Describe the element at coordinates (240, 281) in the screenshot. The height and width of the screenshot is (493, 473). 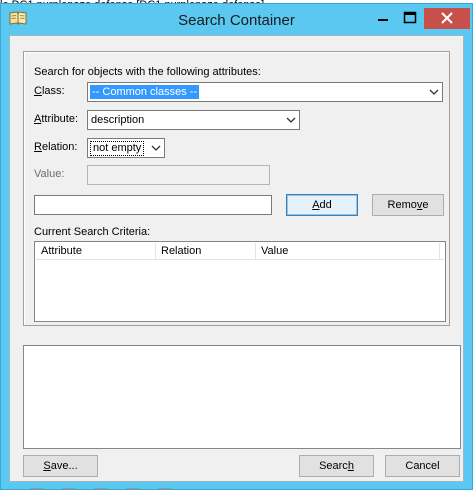
I see `criteria-list: Attribute Relation Value` at that location.